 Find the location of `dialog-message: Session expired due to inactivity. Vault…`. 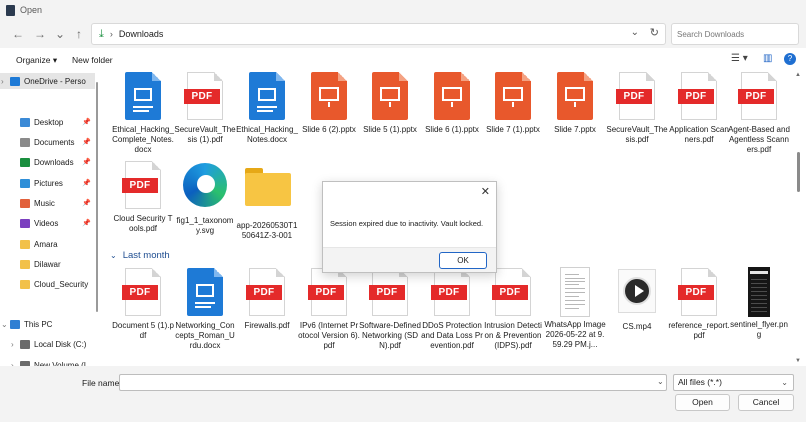

dialog-message: Session expired due to inactivity. Vault… is located at coordinates (407, 223).